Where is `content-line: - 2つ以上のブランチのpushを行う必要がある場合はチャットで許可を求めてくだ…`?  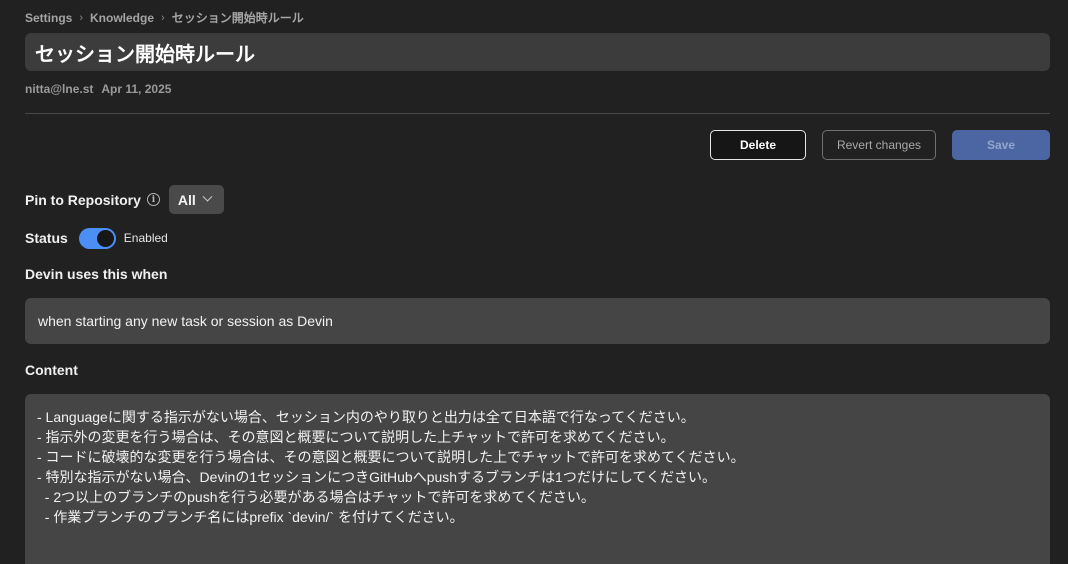 content-line: - 2つ以上のブランチのpushを行う必要がある場合はチャットで許可を求めてくだ… is located at coordinates (316, 497).